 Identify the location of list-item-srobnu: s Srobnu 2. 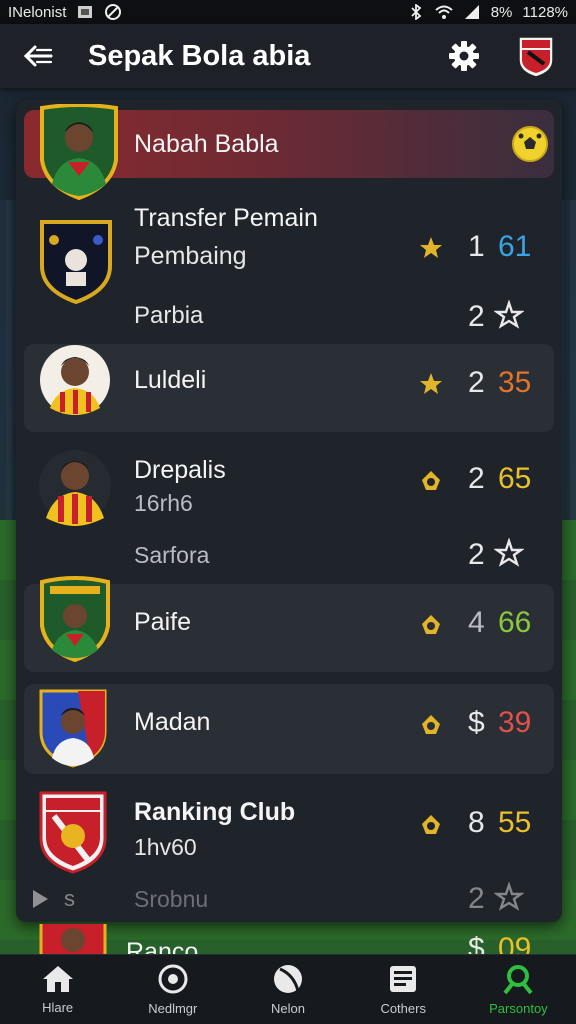
(289, 901).